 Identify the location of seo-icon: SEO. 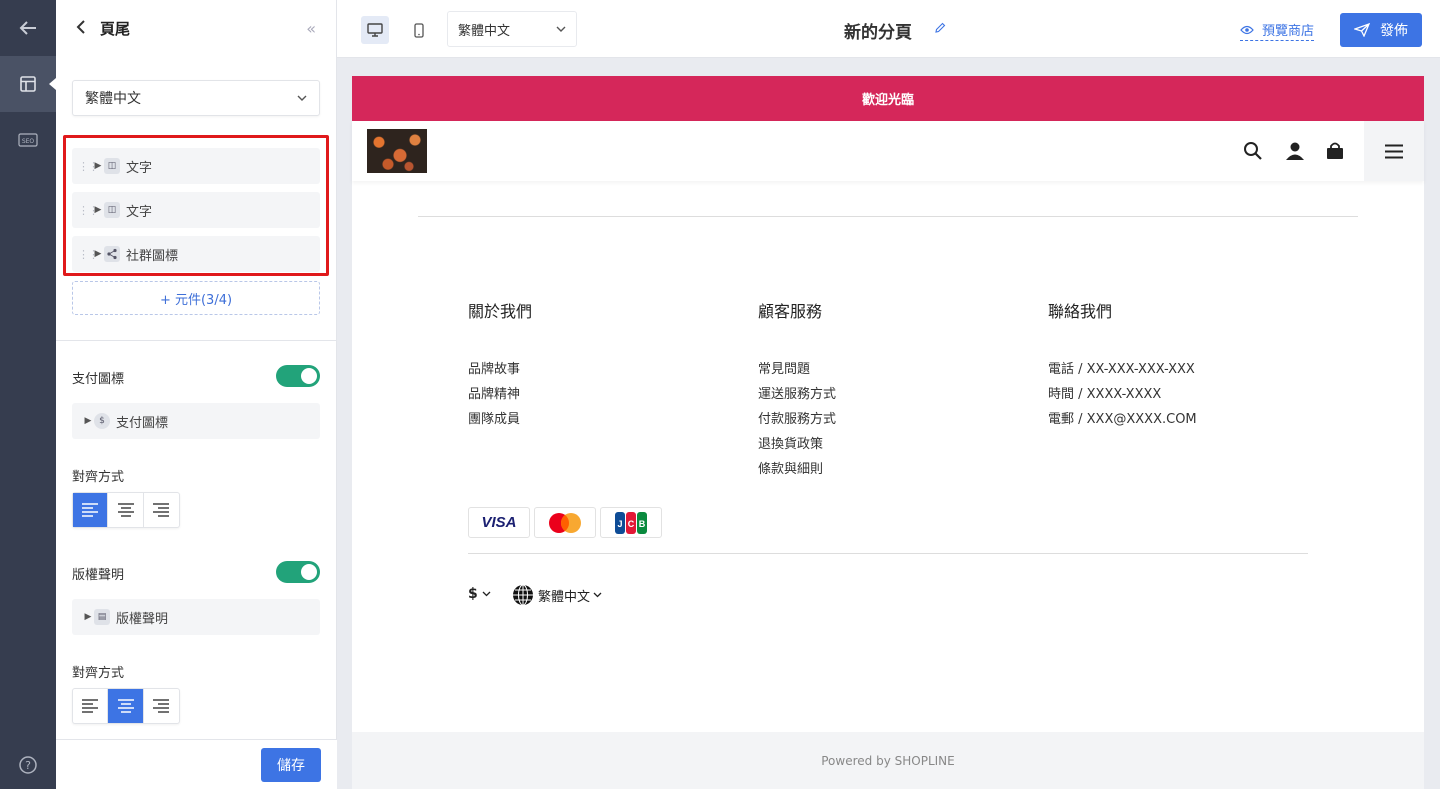
(28, 140).